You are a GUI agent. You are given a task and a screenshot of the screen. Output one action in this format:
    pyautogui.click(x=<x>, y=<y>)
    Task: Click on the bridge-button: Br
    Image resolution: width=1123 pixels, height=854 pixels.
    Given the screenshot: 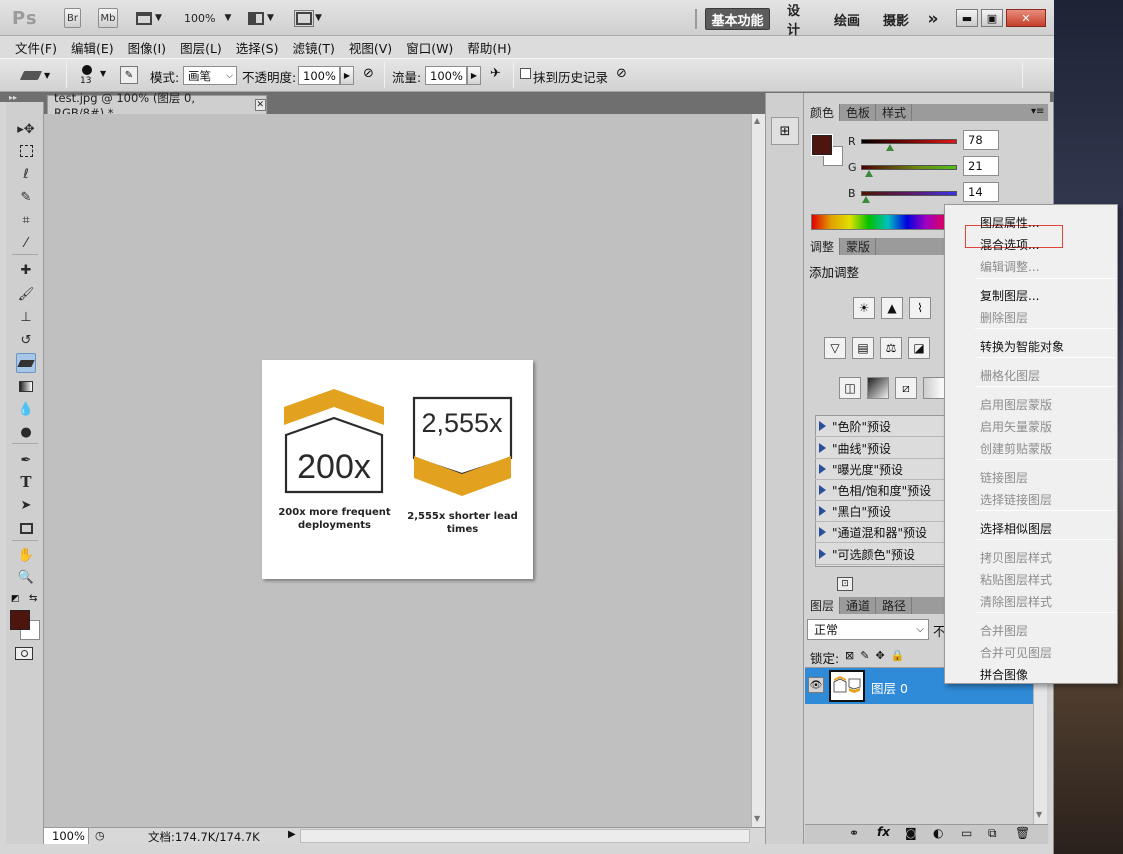 What is the action you would take?
    pyautogui.click(x=72, y=18)
    